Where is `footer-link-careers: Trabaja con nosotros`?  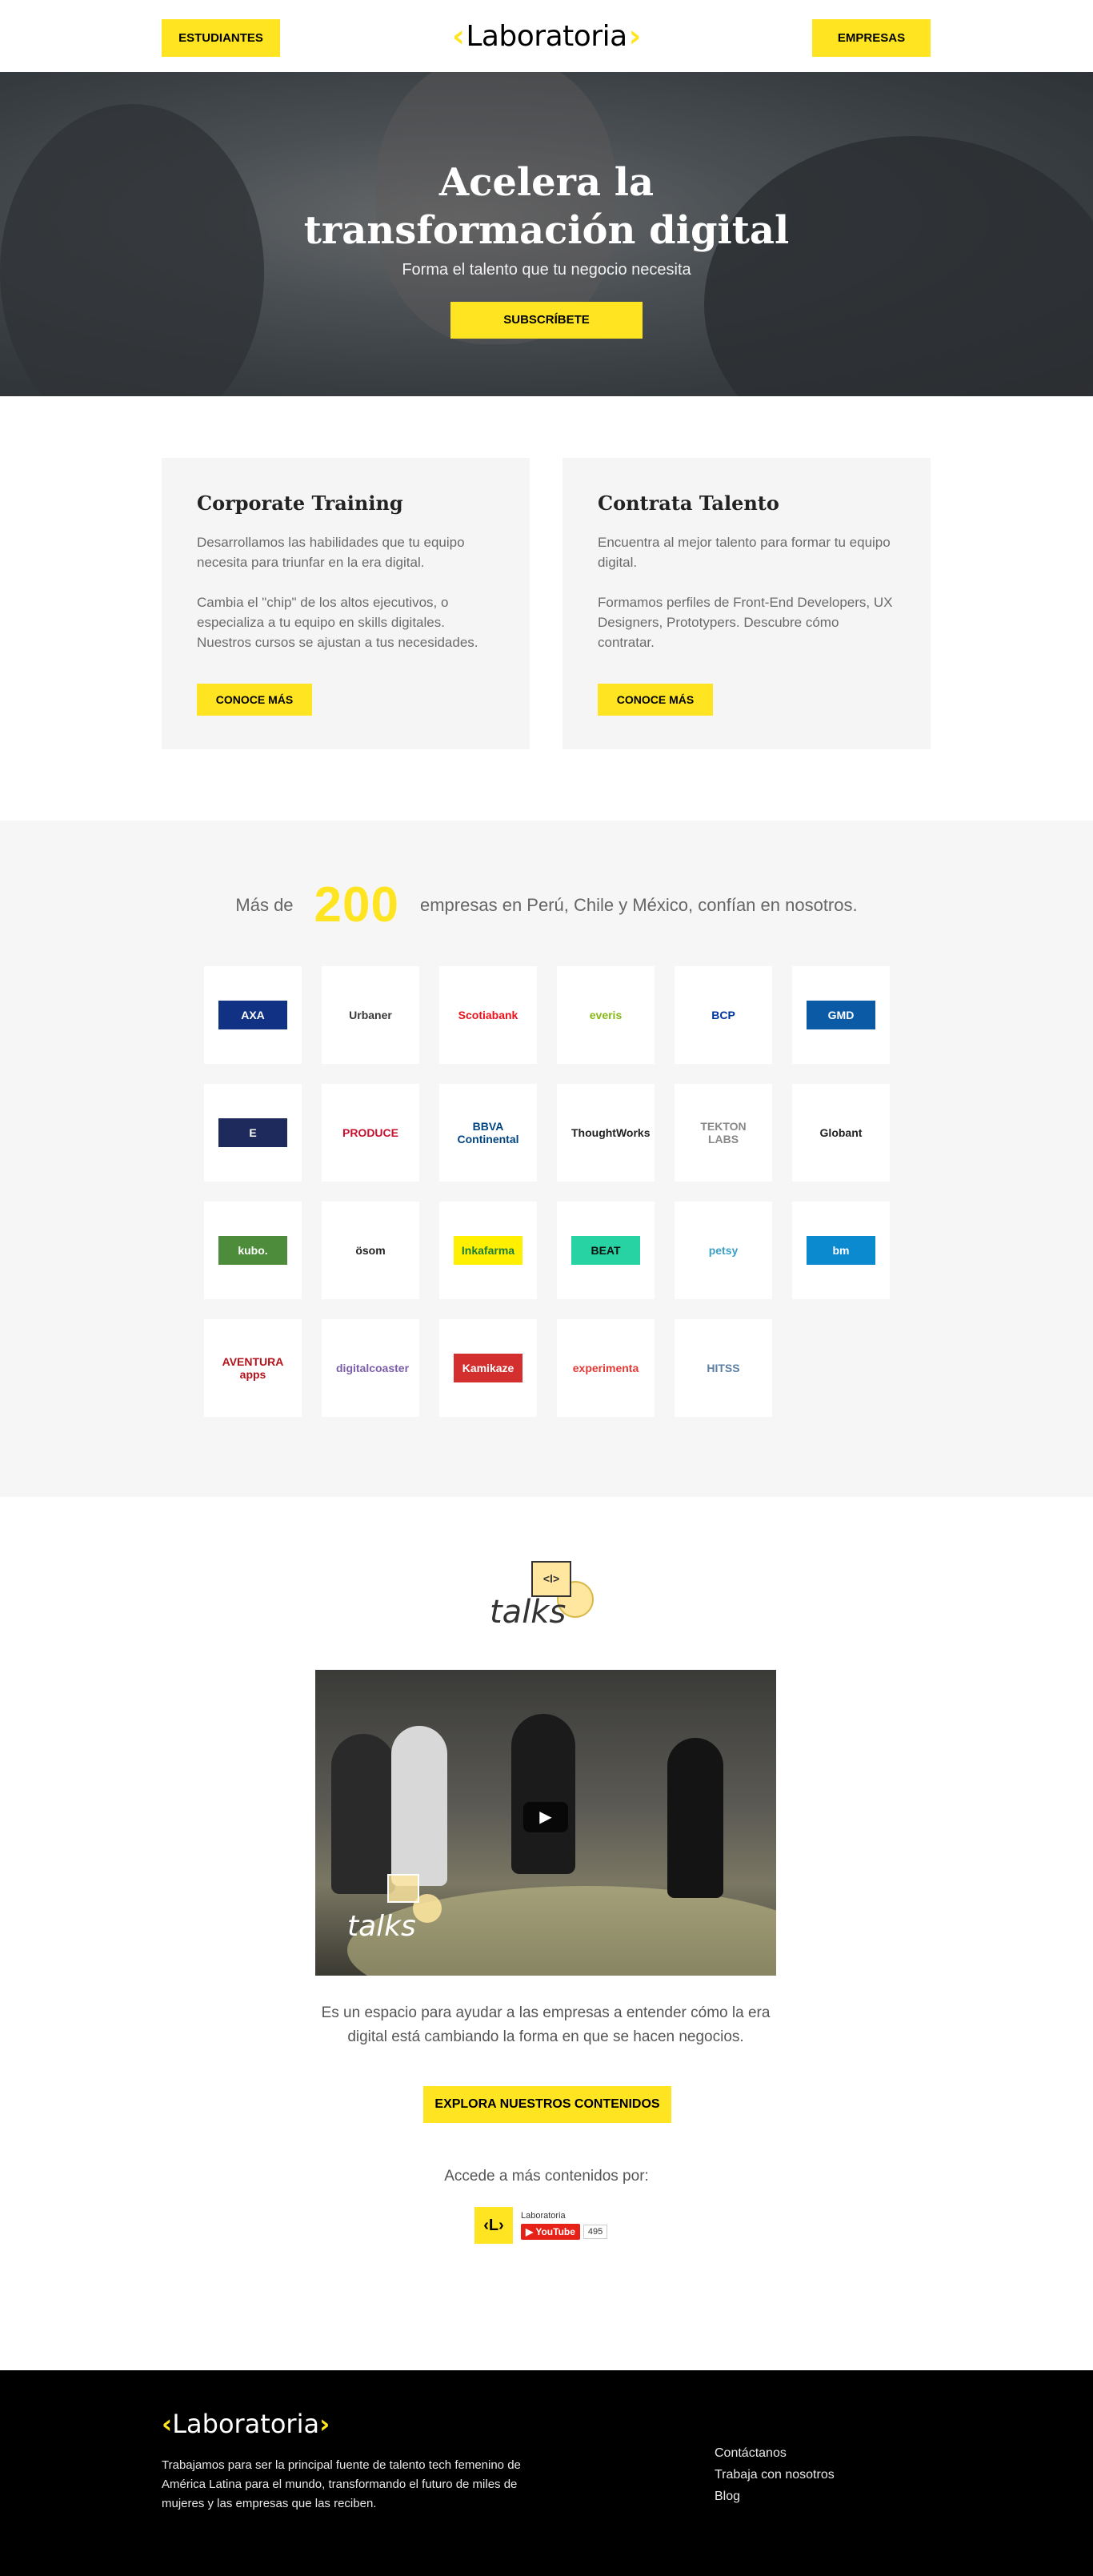
footer-link-careers: Trabaja con nosotros is located at coordinates (775, 2475).